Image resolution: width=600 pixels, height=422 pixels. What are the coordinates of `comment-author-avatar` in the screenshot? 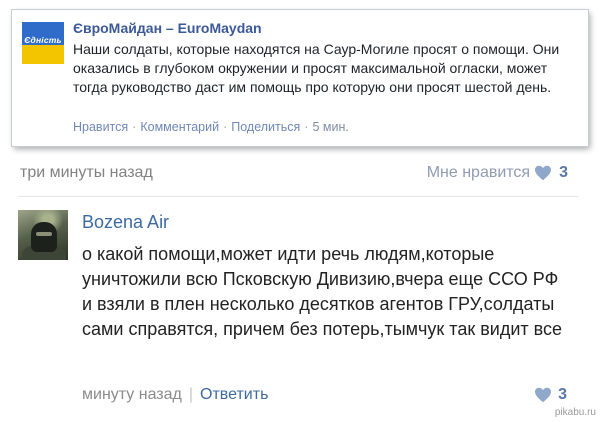 It's located at (43, 235).